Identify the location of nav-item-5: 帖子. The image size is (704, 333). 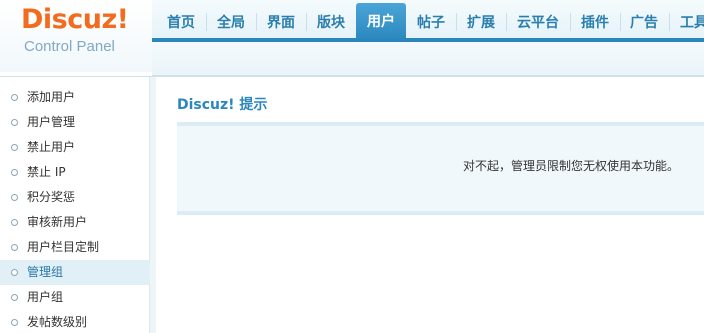
(431, 23).